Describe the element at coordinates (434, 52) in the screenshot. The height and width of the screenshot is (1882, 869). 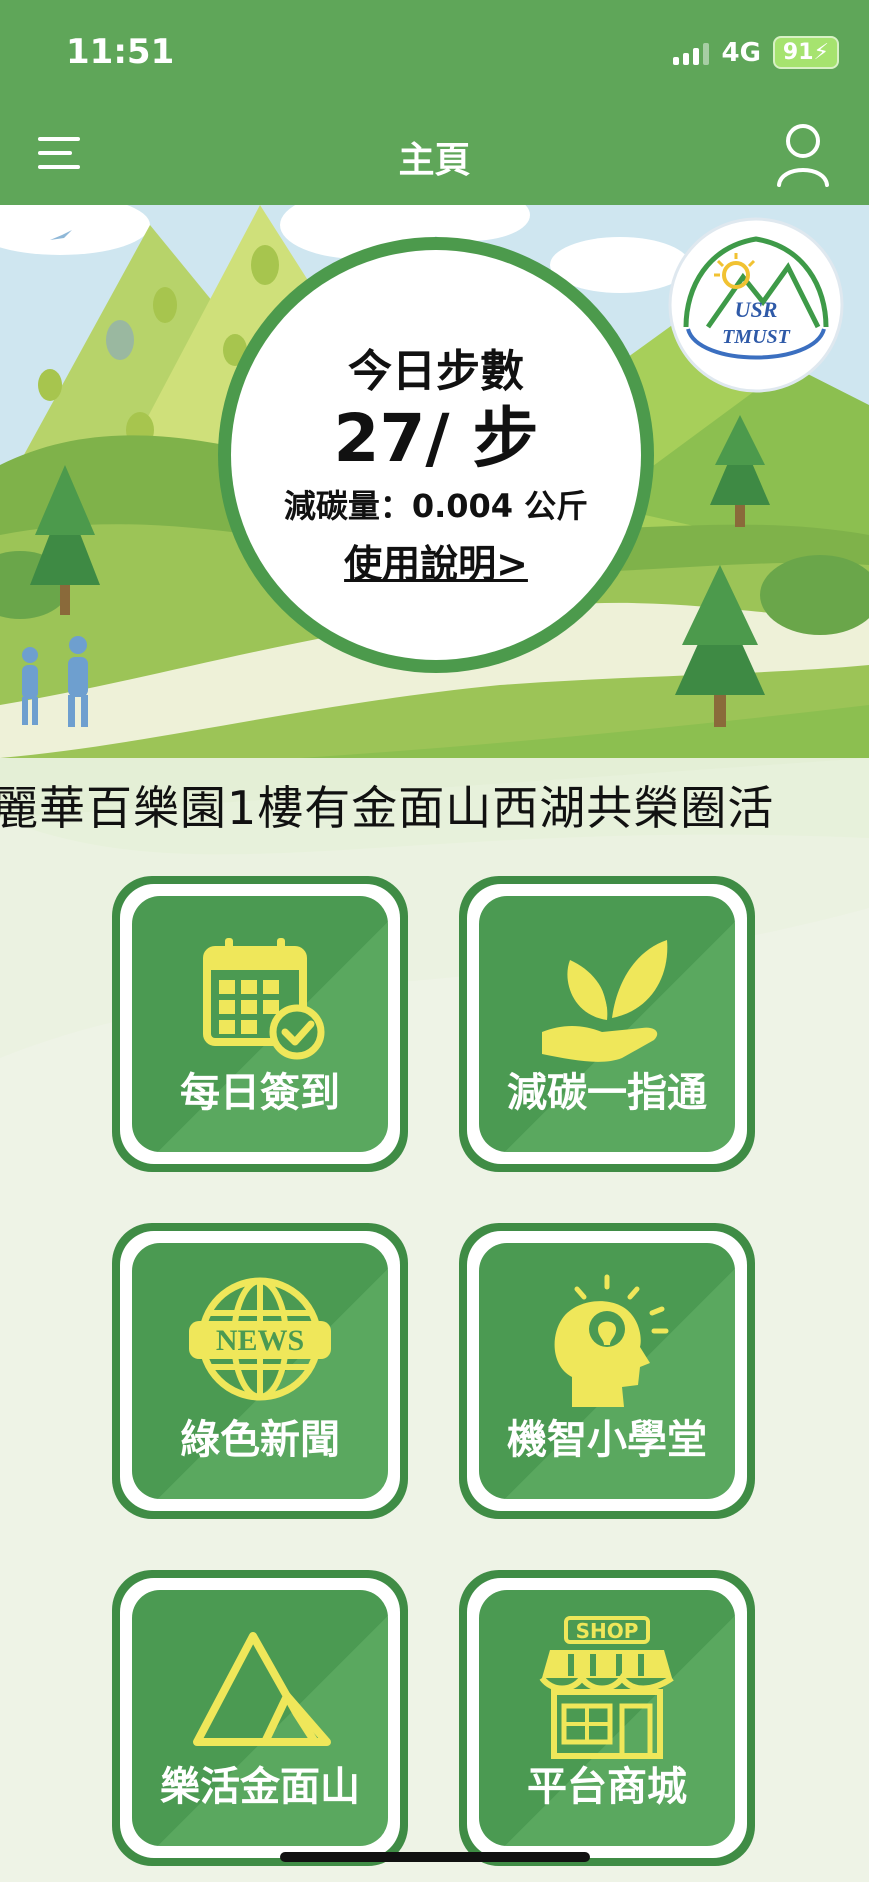
I see `status-bar: 11:51 4G 91⚡` at that location.